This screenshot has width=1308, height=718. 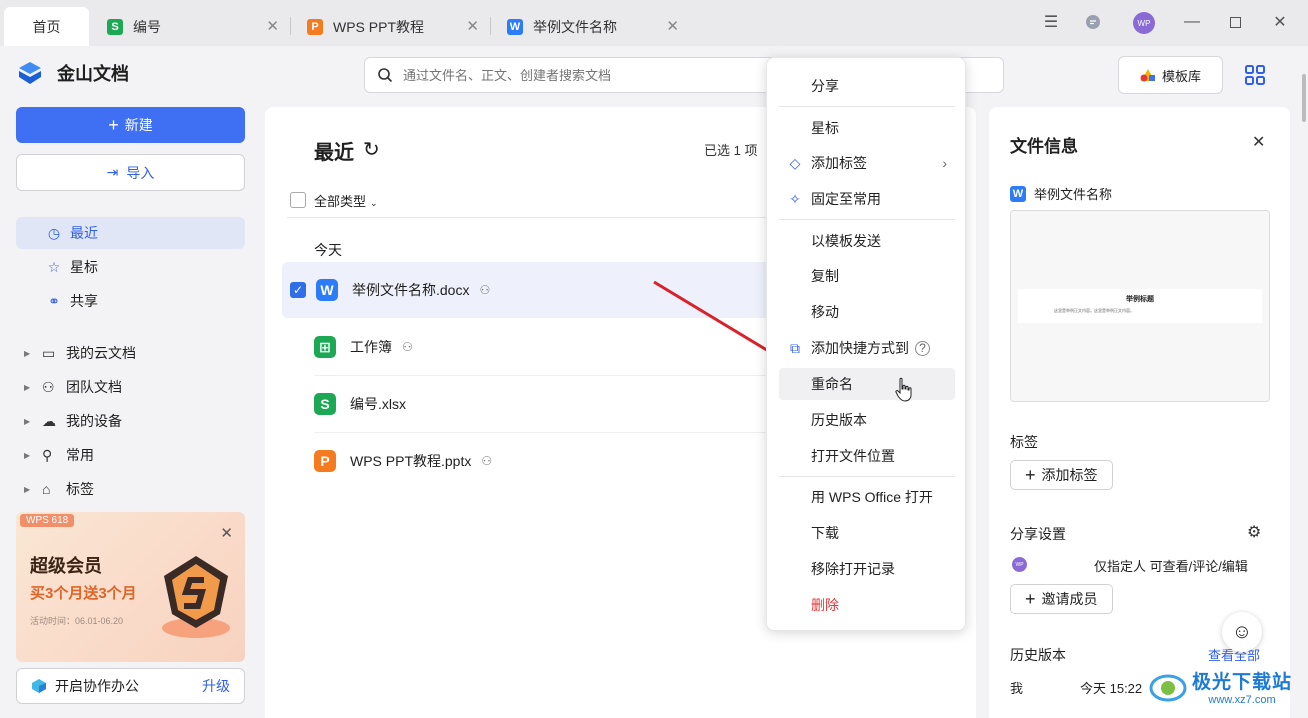 I want to click on menu-label: 用 WPS Office 打开, so click(x=872, y=497).